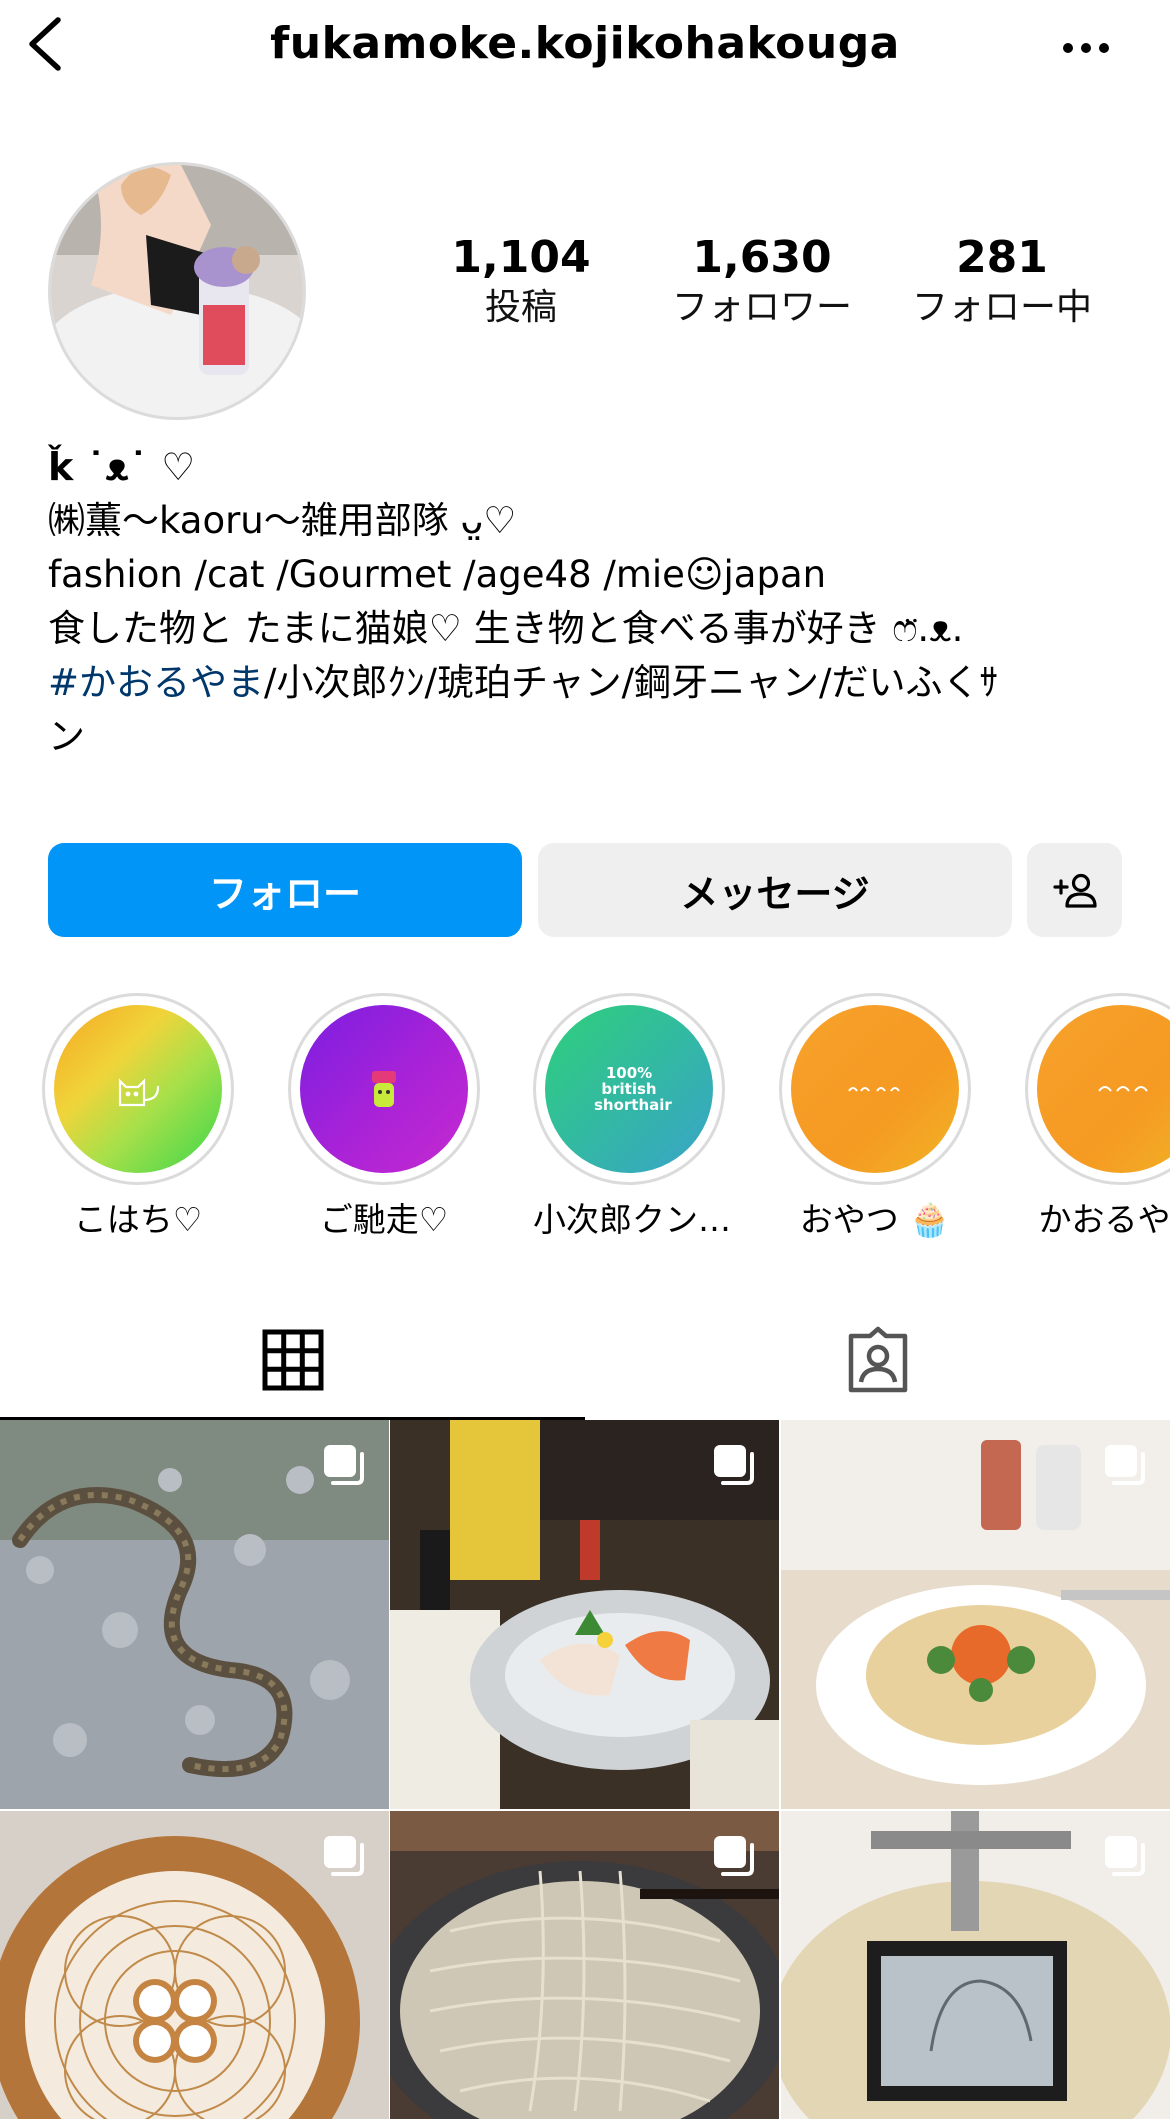 The height and width of the screenshot is (2119, 1170). I want to click on cat-icon, so click(139, 1092).